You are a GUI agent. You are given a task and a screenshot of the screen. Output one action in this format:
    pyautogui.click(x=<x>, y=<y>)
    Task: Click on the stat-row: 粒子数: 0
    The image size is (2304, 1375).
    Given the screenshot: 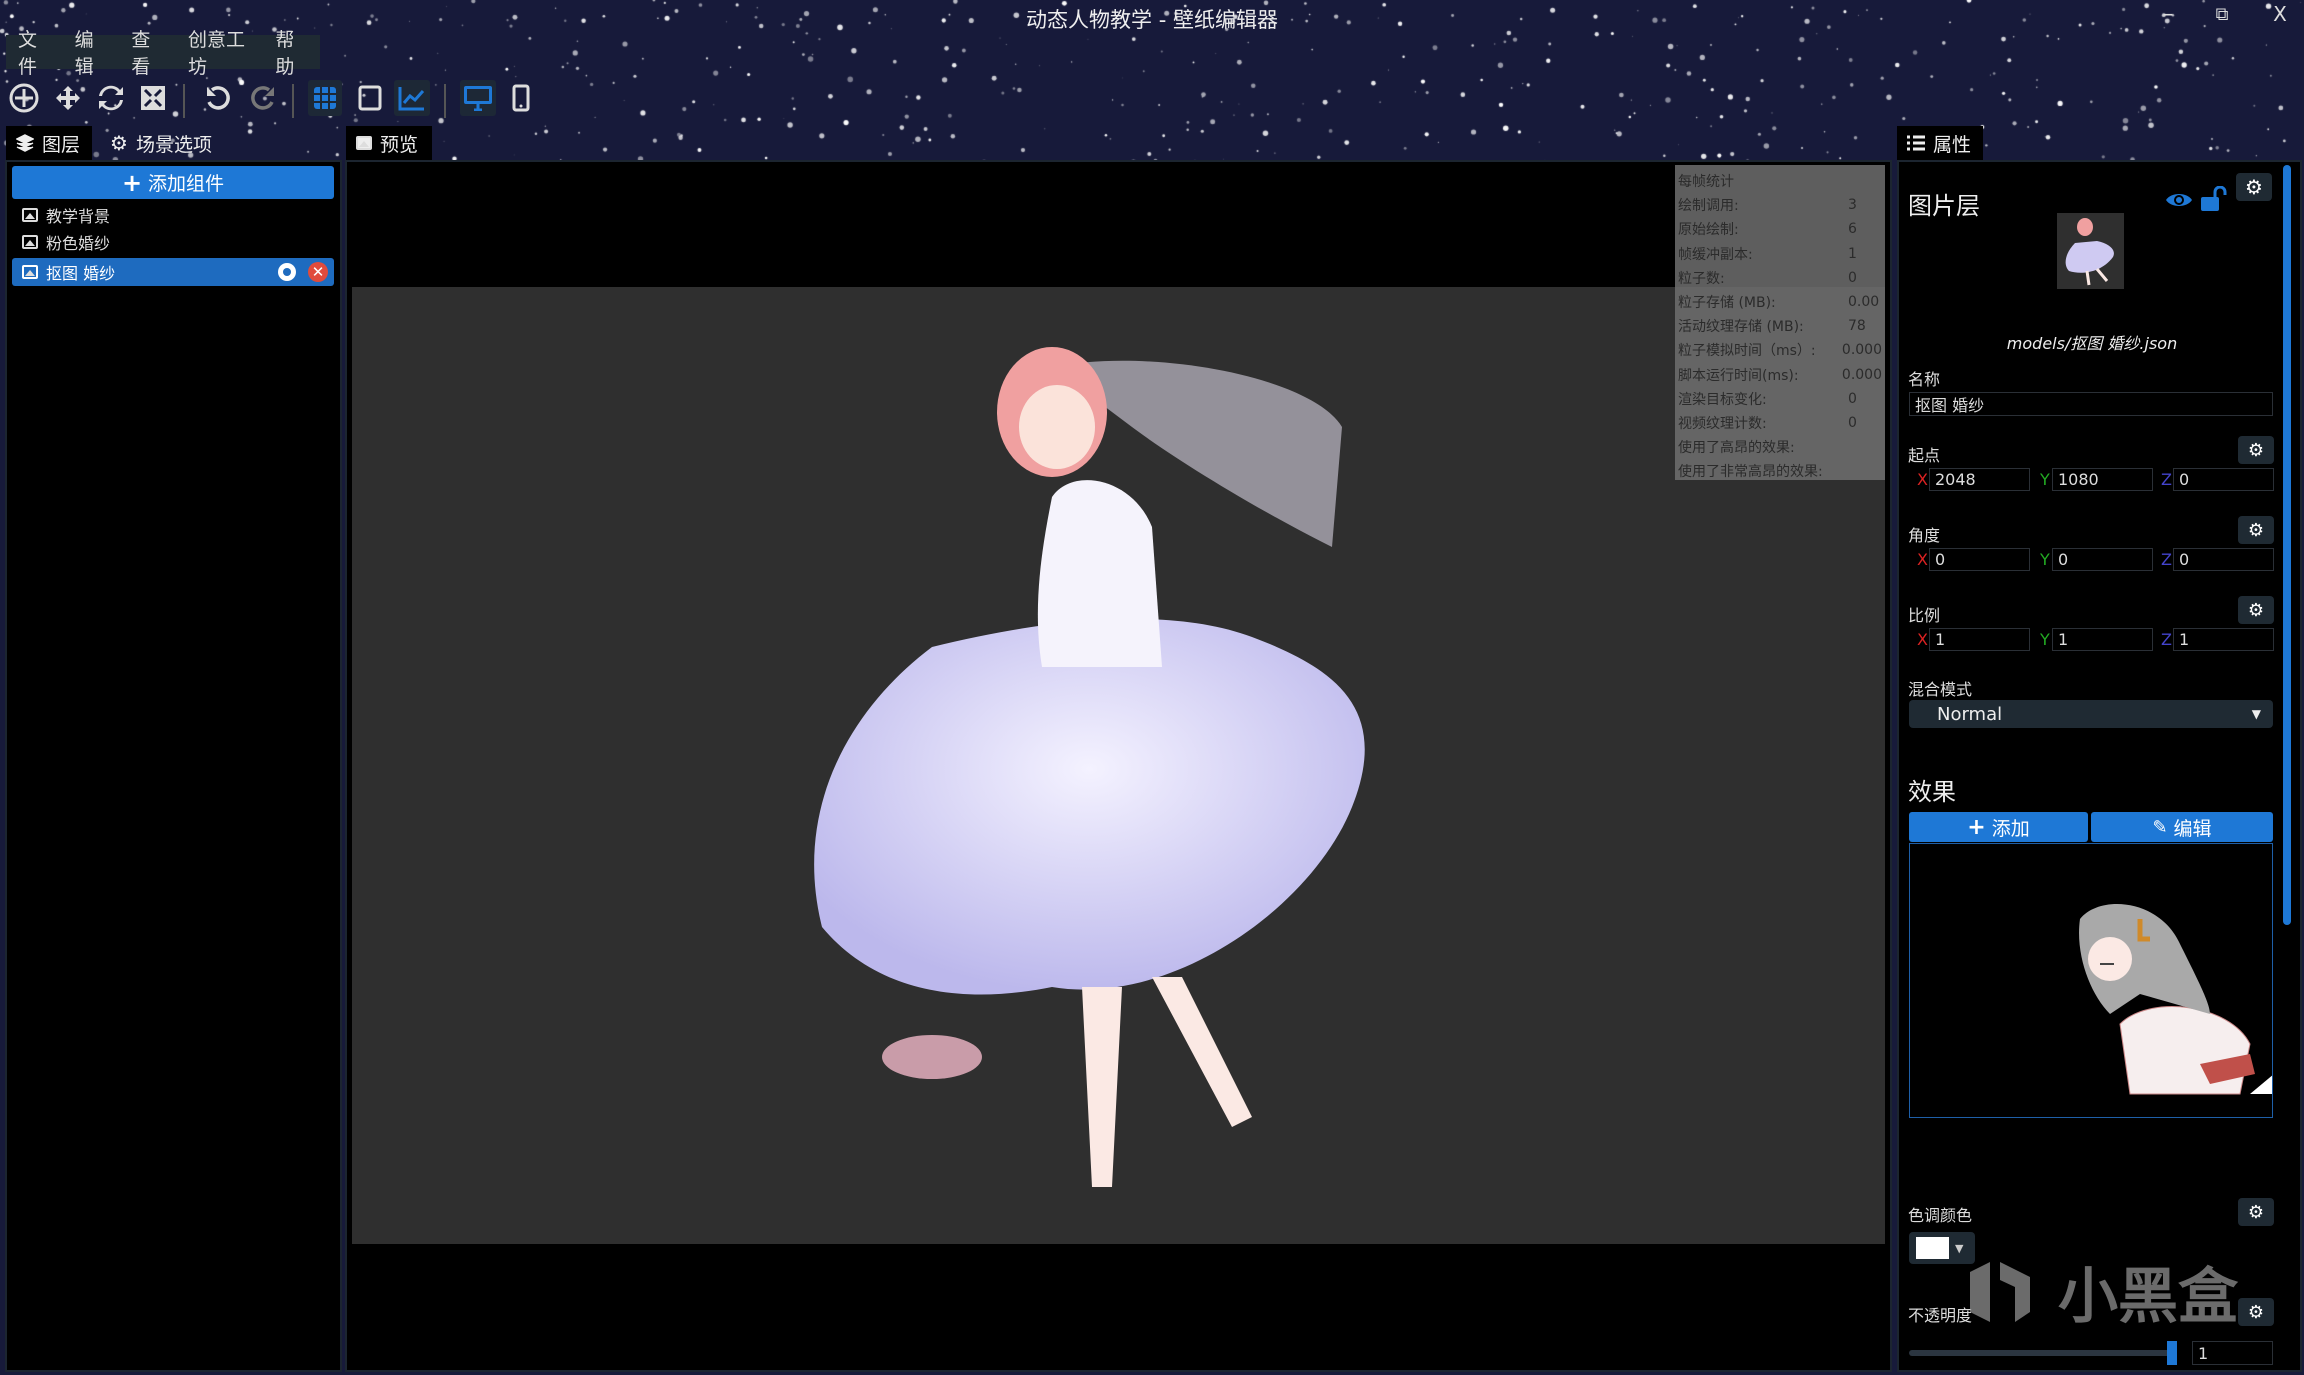 What is the action you would take?
    pyautogui.click(x=1780, y=278)
    